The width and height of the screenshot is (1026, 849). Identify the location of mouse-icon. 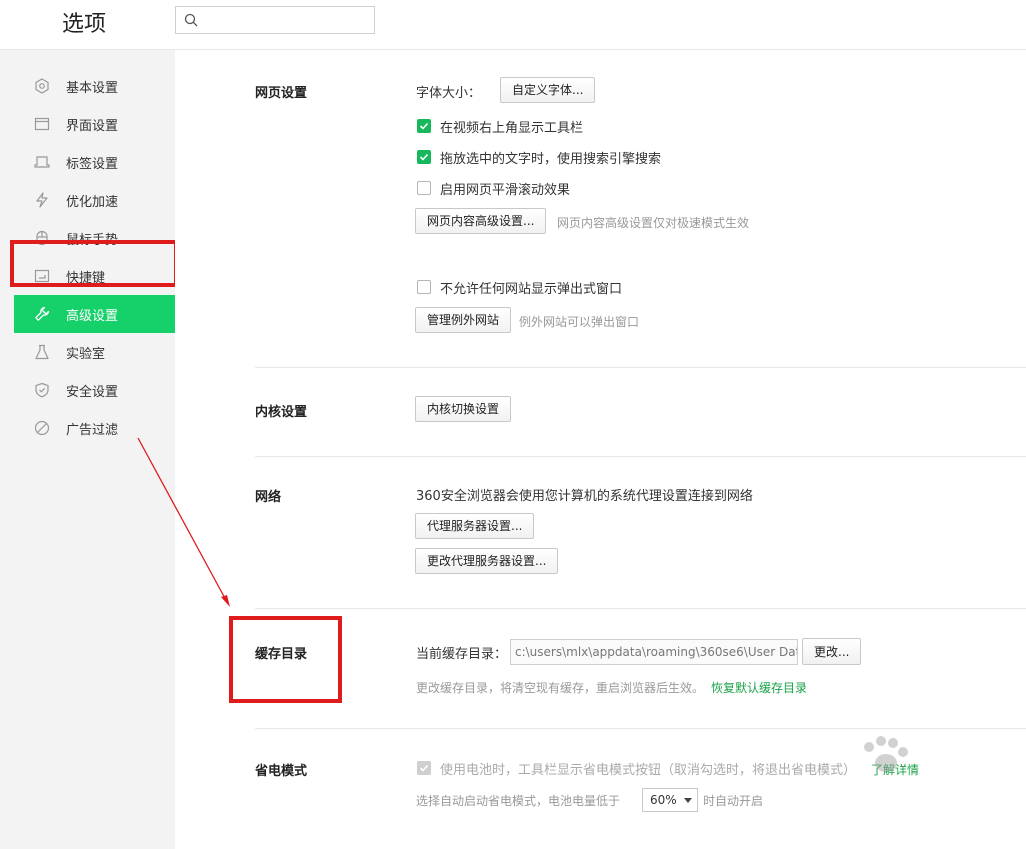
(42, 238).